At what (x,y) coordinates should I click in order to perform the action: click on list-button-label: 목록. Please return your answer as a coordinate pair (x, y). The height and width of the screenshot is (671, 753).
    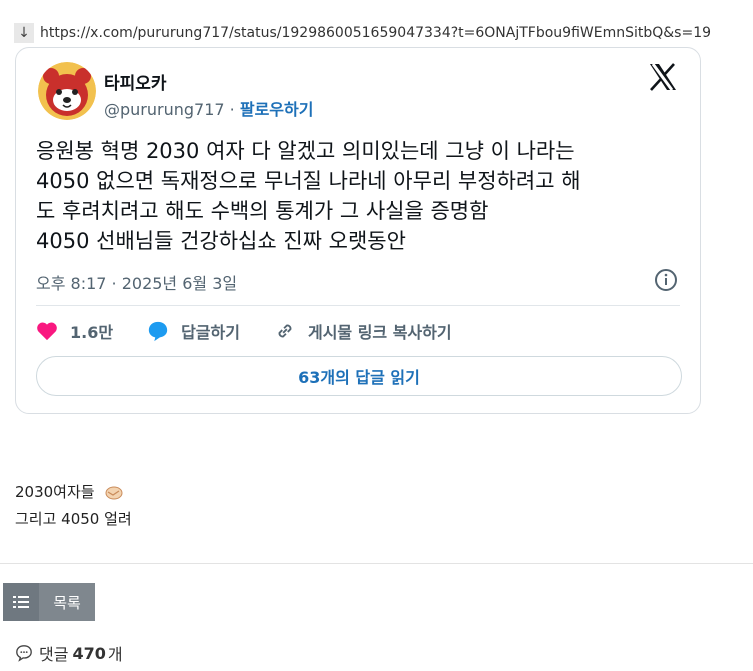
    Looking at the image, I should click on (67, 602).